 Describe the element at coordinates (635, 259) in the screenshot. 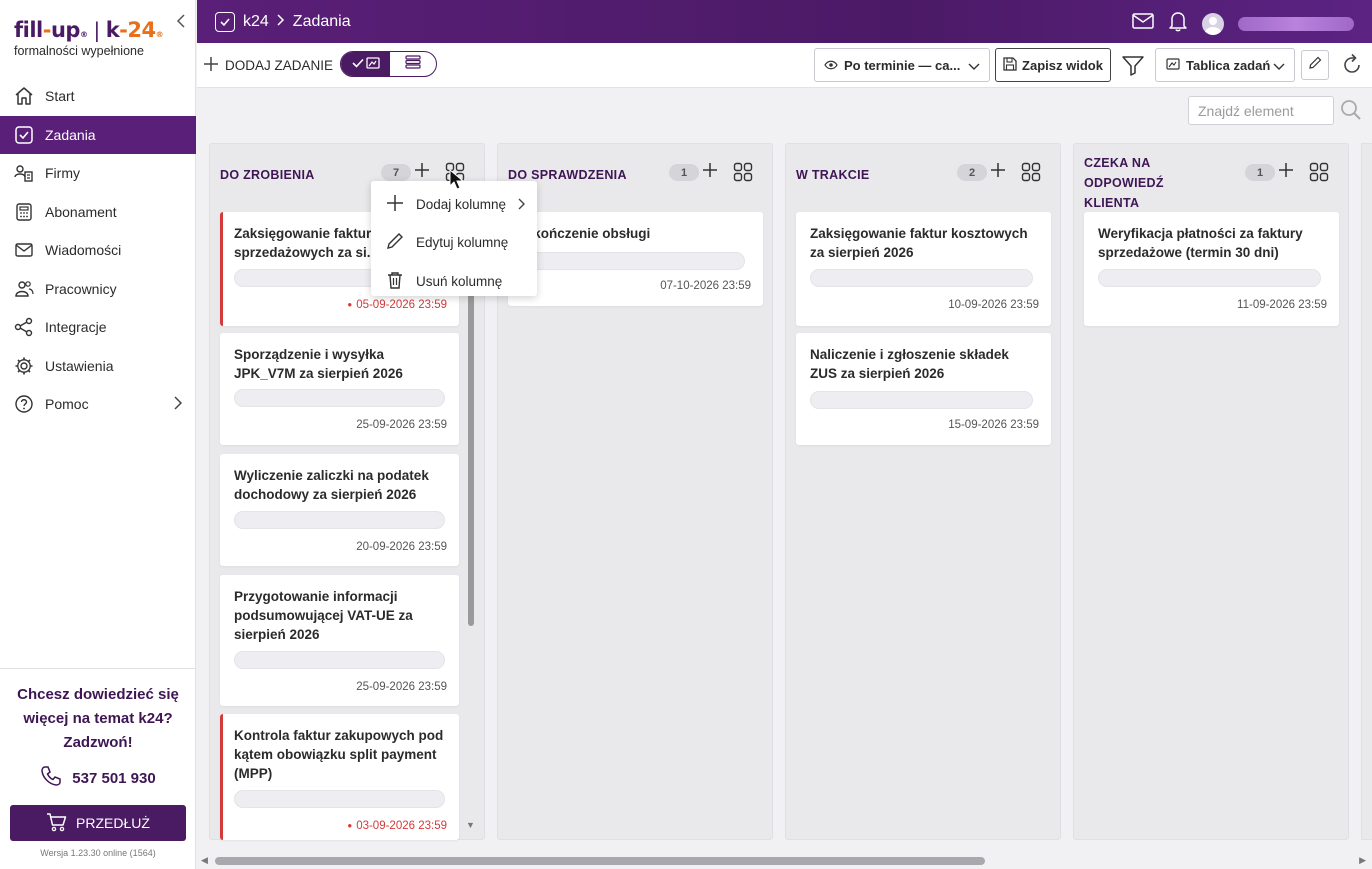

I see `task-card: ...kończenie obsługi 07-10-2026 23:59` at that location.